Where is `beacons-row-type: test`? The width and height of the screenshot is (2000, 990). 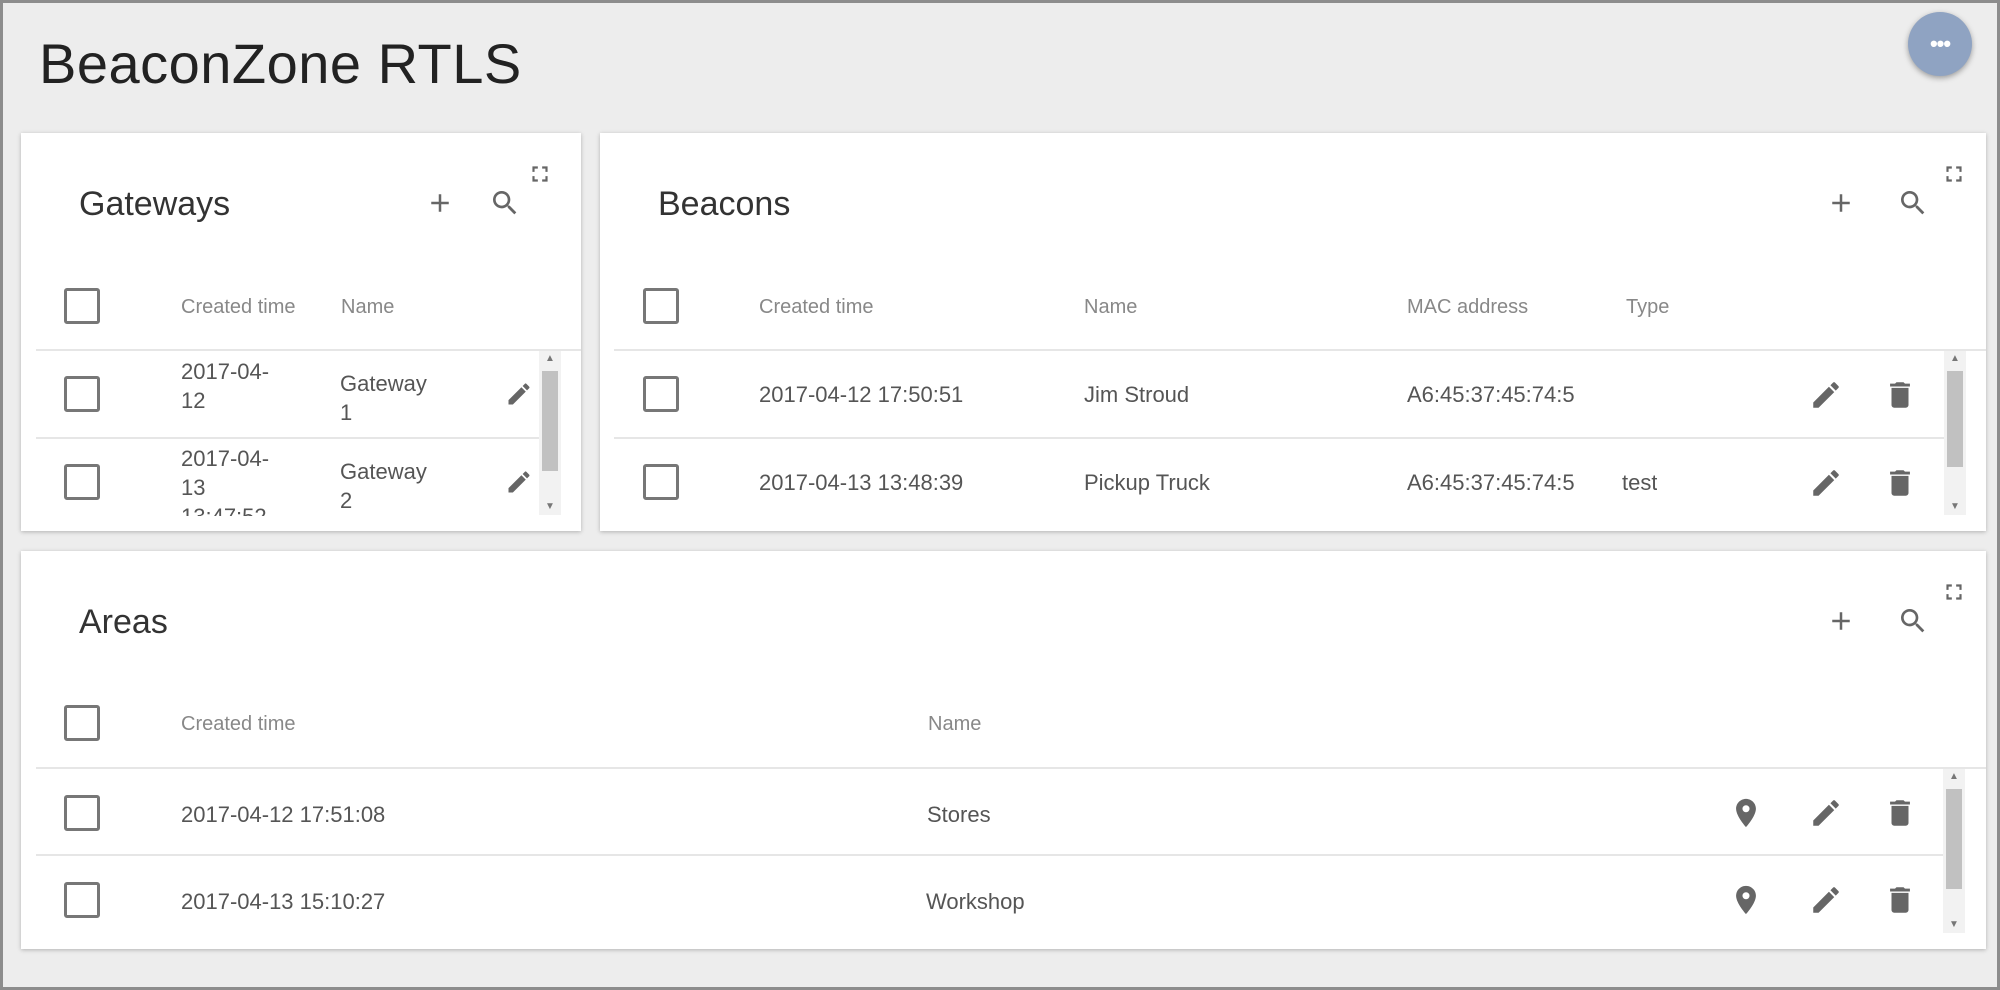
beacons-row-type: test is located at coordinates (1640, 482).